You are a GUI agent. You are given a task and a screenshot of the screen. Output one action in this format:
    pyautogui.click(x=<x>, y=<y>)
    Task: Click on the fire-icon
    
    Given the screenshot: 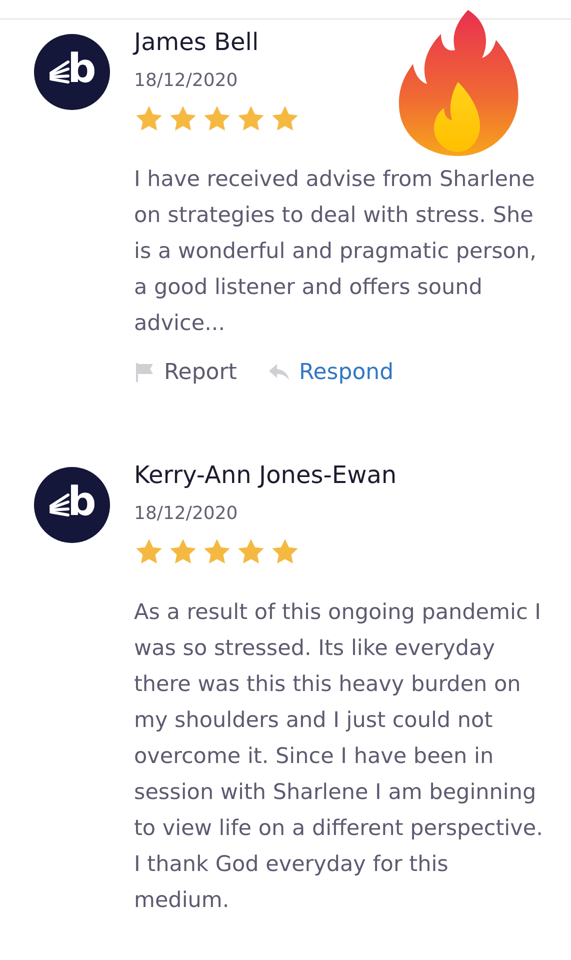 What is the action you would take?
    pyautogui.click(x=458, y=83)
    